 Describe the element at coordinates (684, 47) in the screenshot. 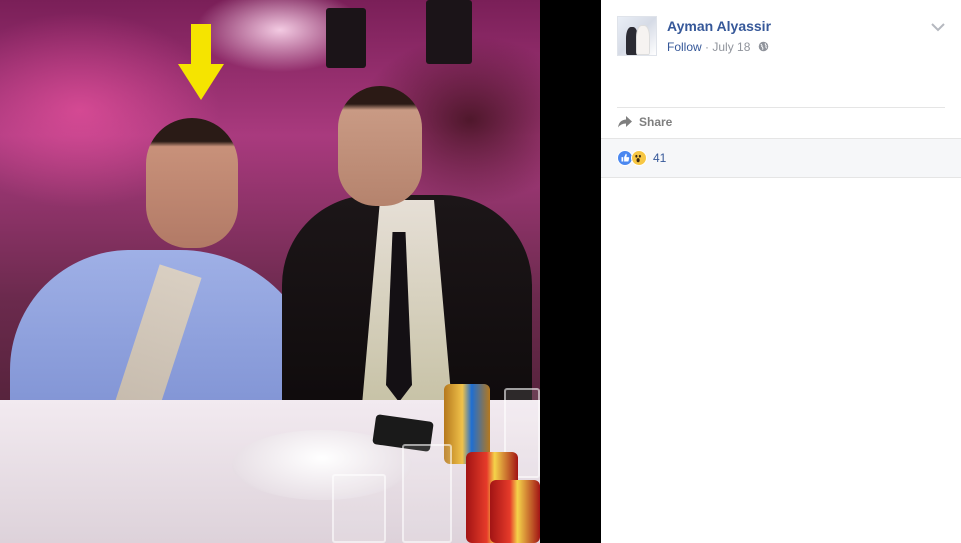

I see `follow-link: Follow` at that location.